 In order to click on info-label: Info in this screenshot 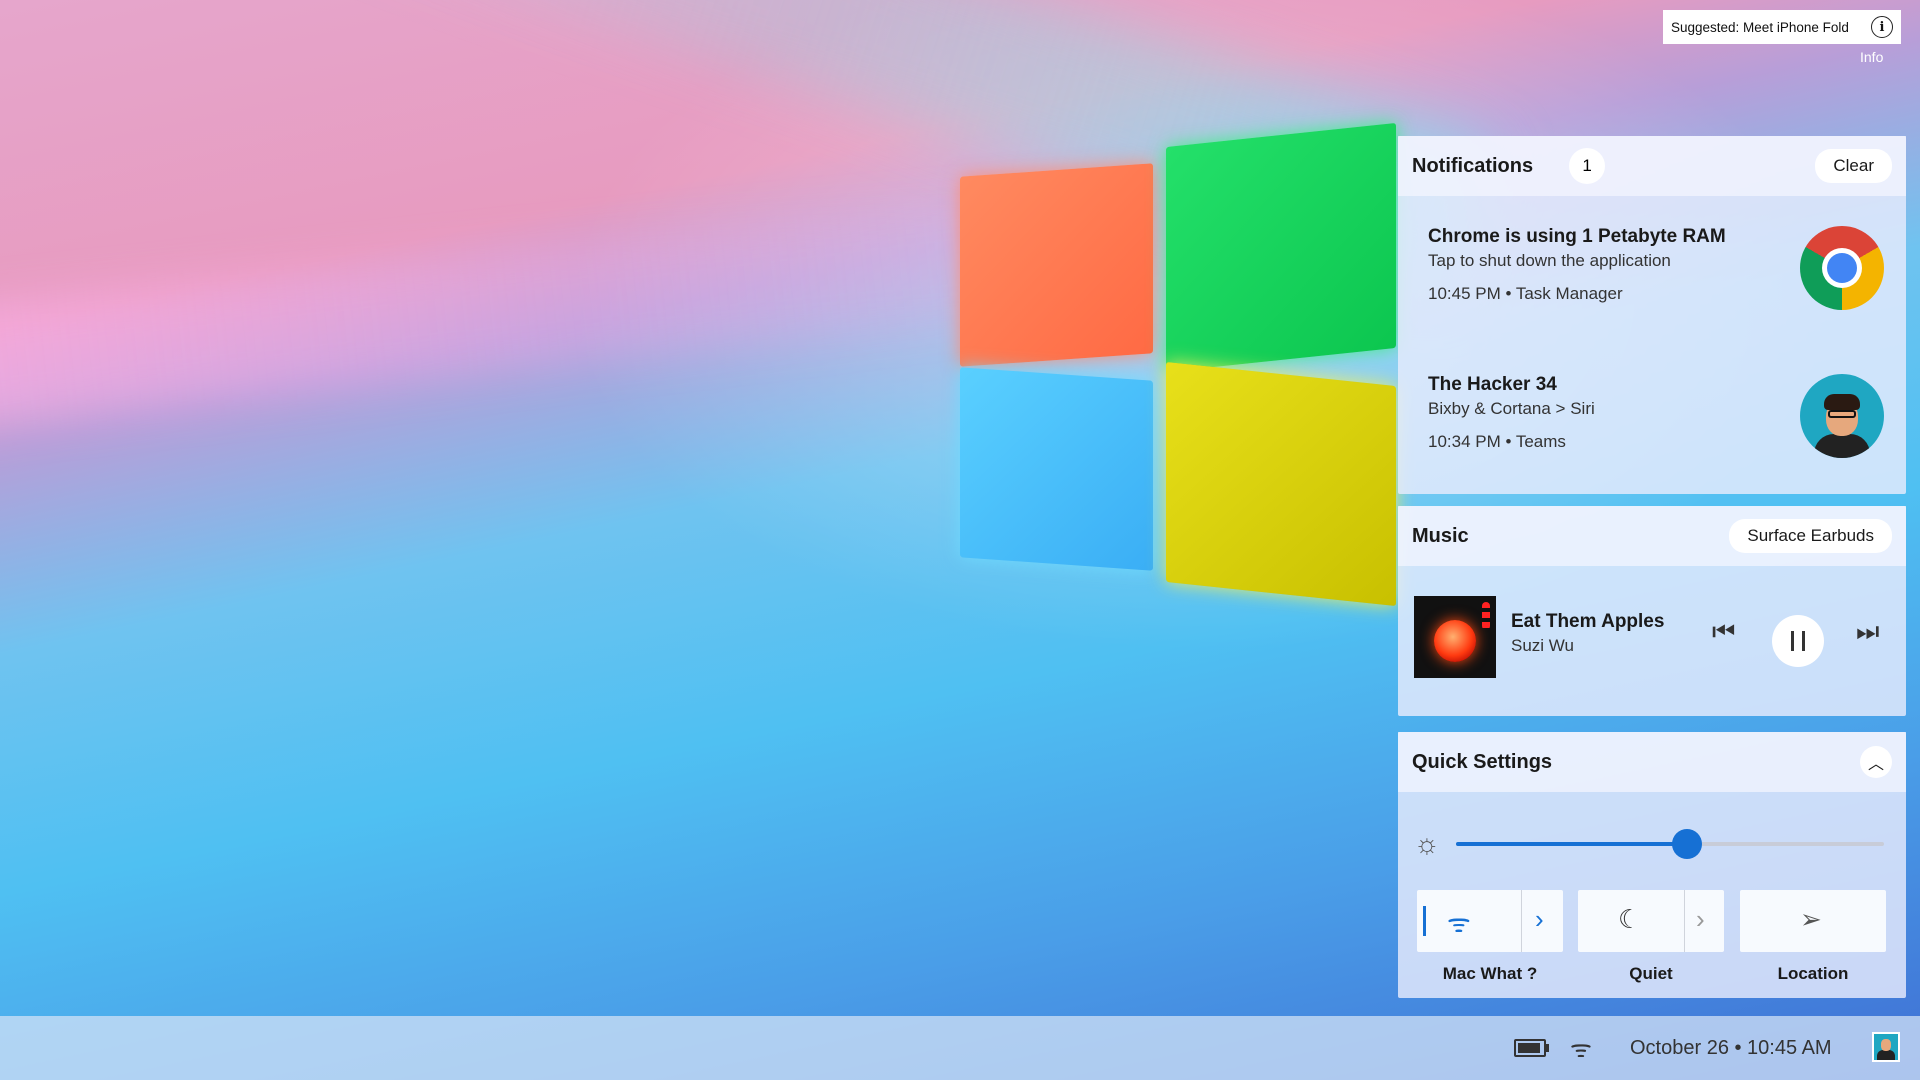, I will do `click(1871, 57)`.